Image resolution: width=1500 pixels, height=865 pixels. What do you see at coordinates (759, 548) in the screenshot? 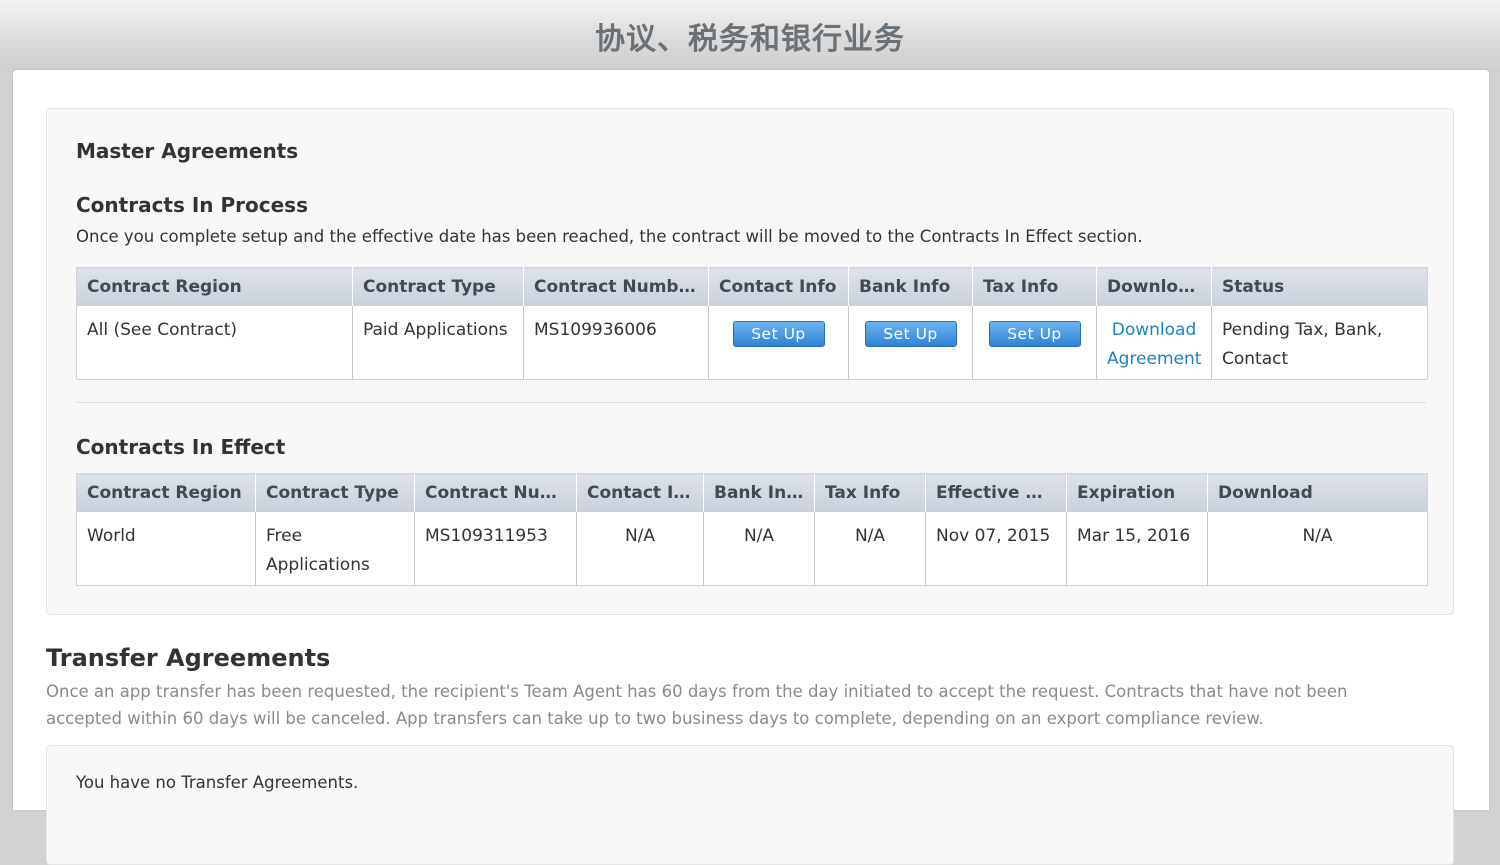
I see `bank-info-cell: N/A` at bounding box center [759, 548].